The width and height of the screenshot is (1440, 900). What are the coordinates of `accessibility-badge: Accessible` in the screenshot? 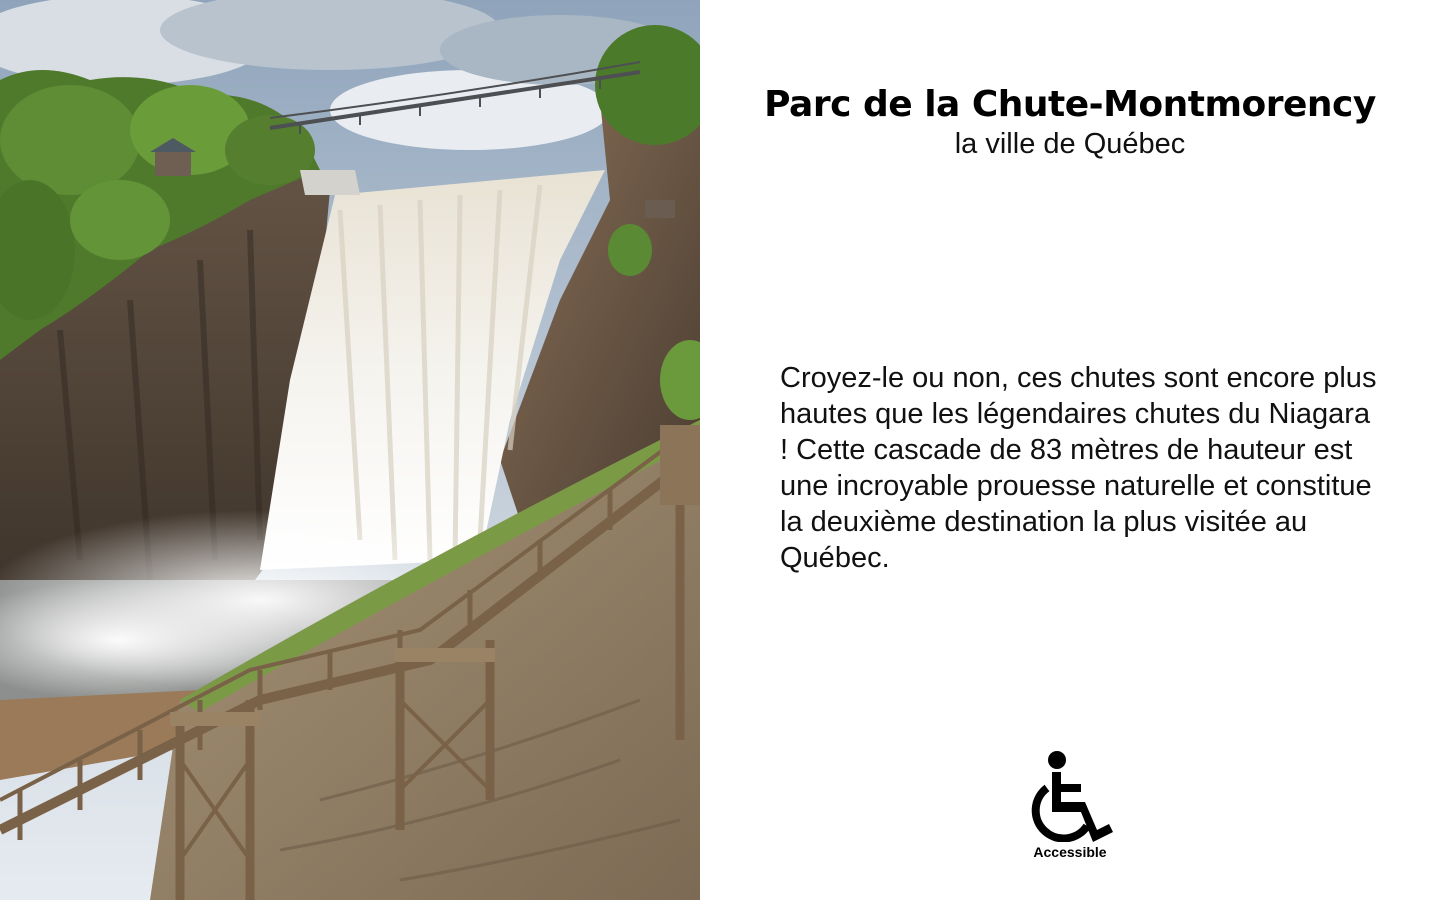 It's located at (1070, 805).